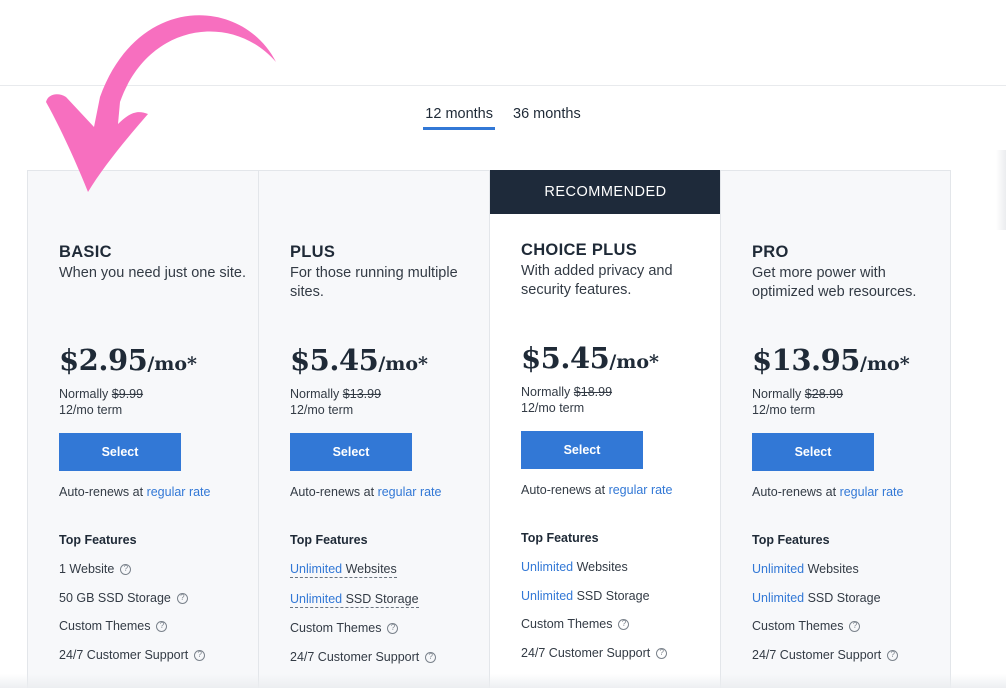 The image size is (1006, 688). What do you see at coordinates (161, 103) in the screenshot?
I see `curved-arrow-icon` at bounding box center [161, 103].